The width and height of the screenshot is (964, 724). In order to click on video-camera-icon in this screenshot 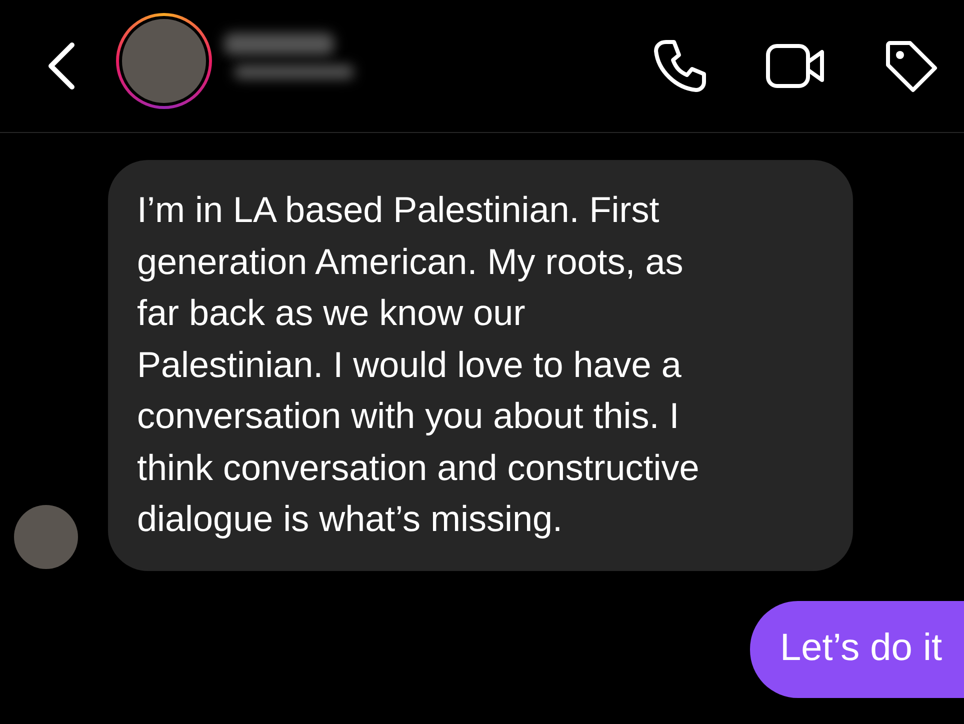, I will do `click(796, 66)`.